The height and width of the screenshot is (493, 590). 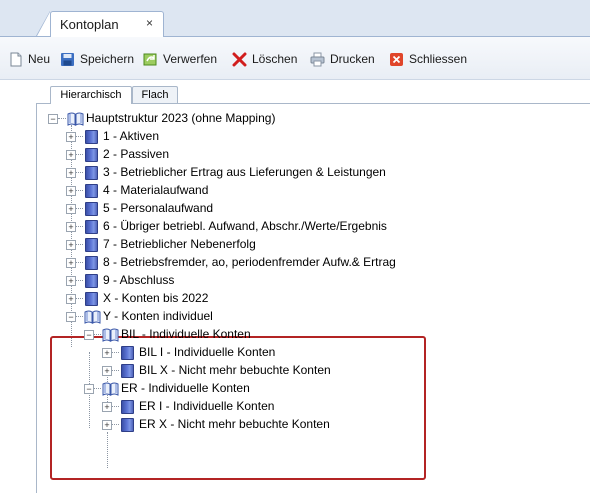 What do you see at coordinates (155, 94) in the screenshot?
I see `tab-flach: Flach` at bounding box center [155, 94].